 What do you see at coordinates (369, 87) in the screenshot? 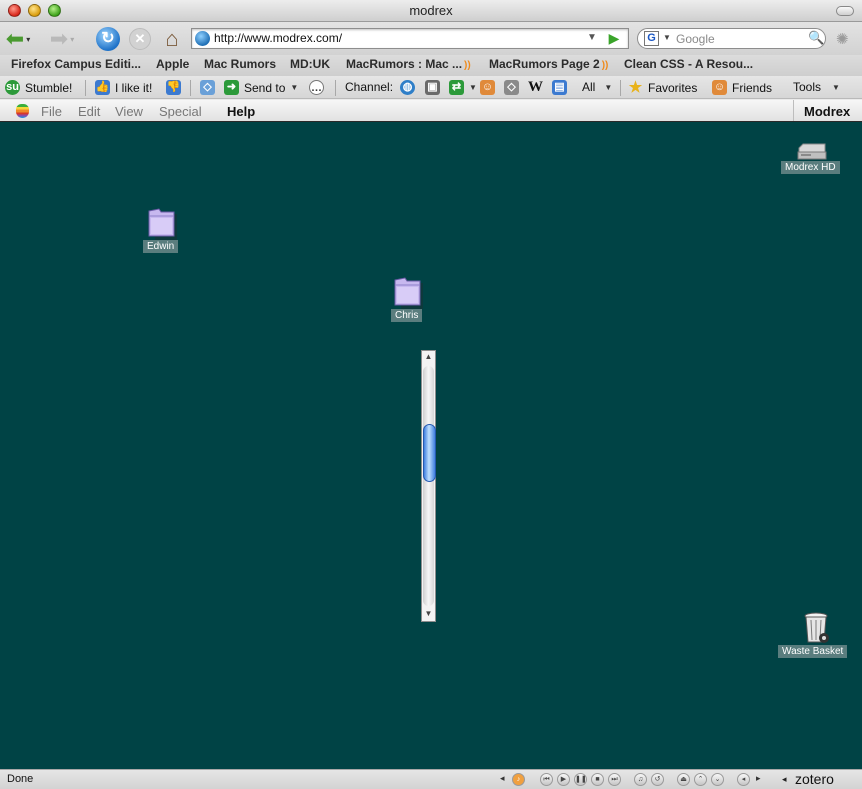
I see `channel-label: Channel:` at bounding box center [369, 87].